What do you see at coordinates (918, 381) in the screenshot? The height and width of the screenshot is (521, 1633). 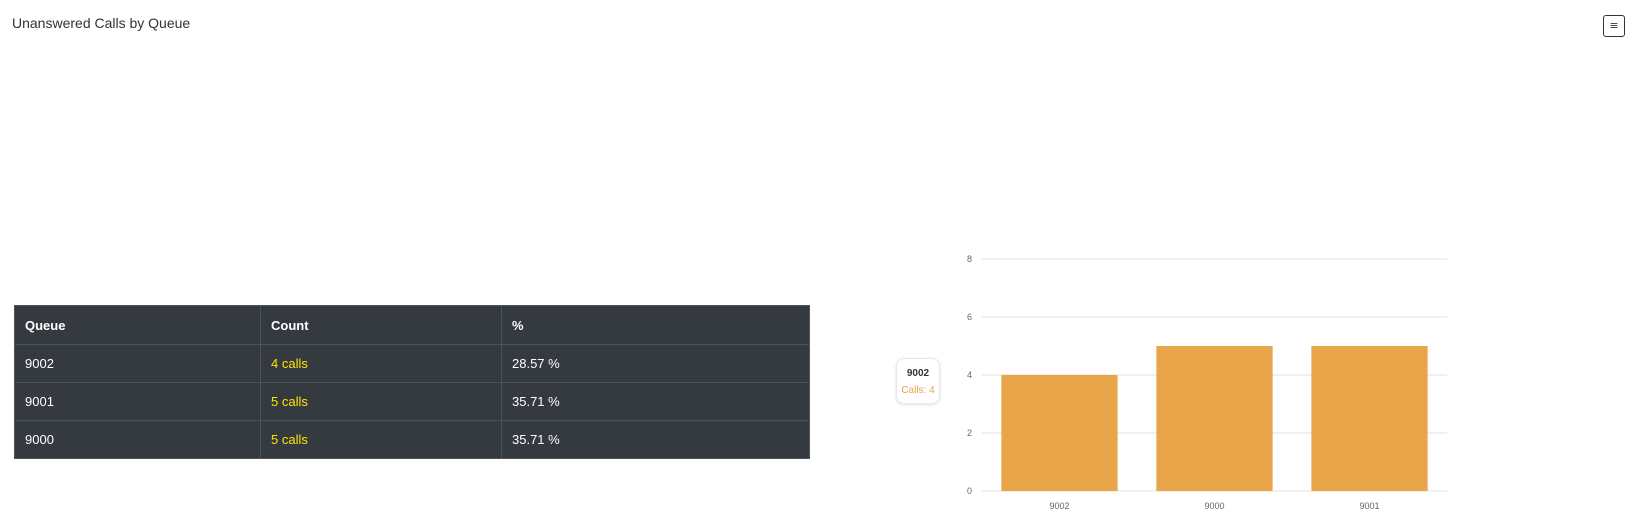 I see `chart-tooltip: 9002 Calls: 4` at bounding box center [918, 381].